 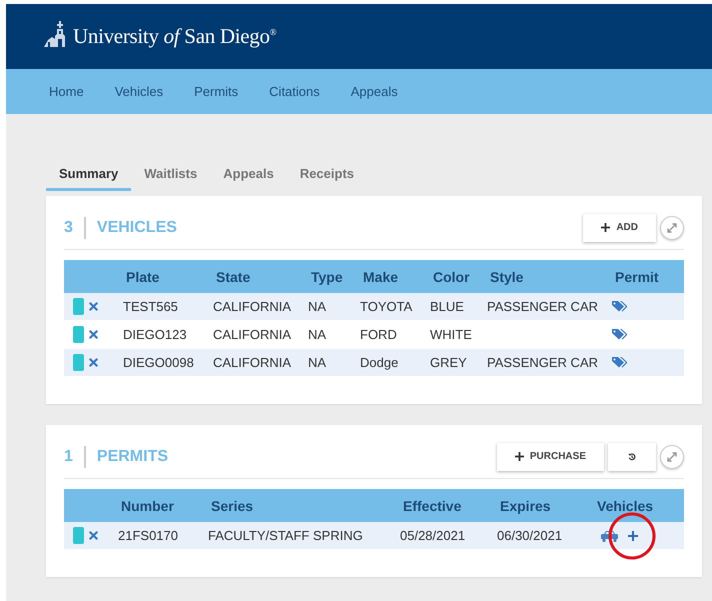 What do you see at coordinates (540, 505) in the screenshot?
I see `column-header: Expires` at bounding box center [540, 505].